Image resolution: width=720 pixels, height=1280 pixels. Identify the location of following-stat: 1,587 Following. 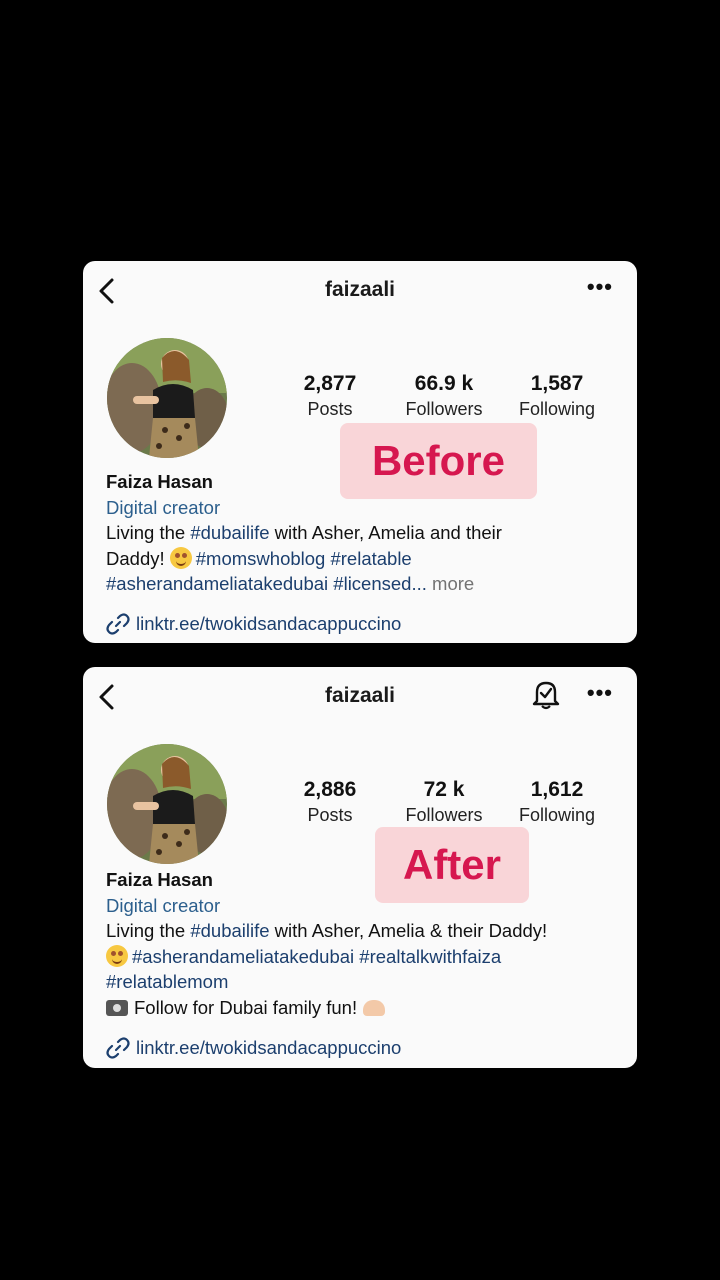
(557, 396).